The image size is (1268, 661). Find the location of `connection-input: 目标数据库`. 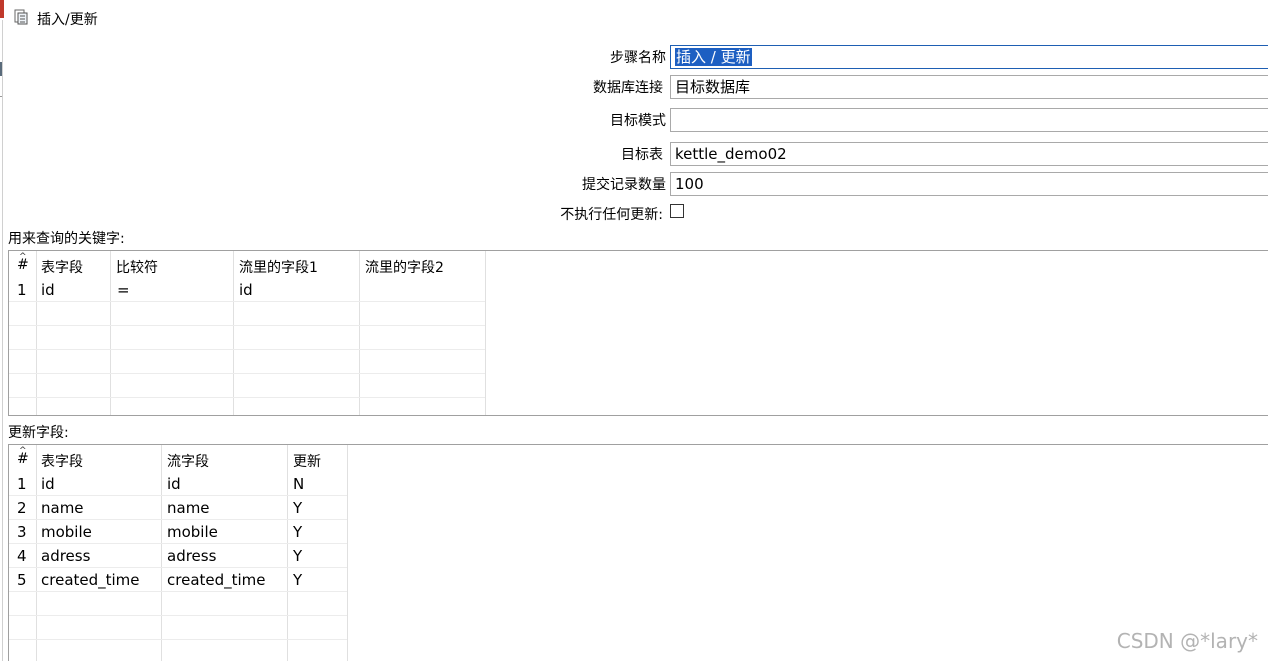

connection-input: 目标数据库 is located at coordinates (969, 87).